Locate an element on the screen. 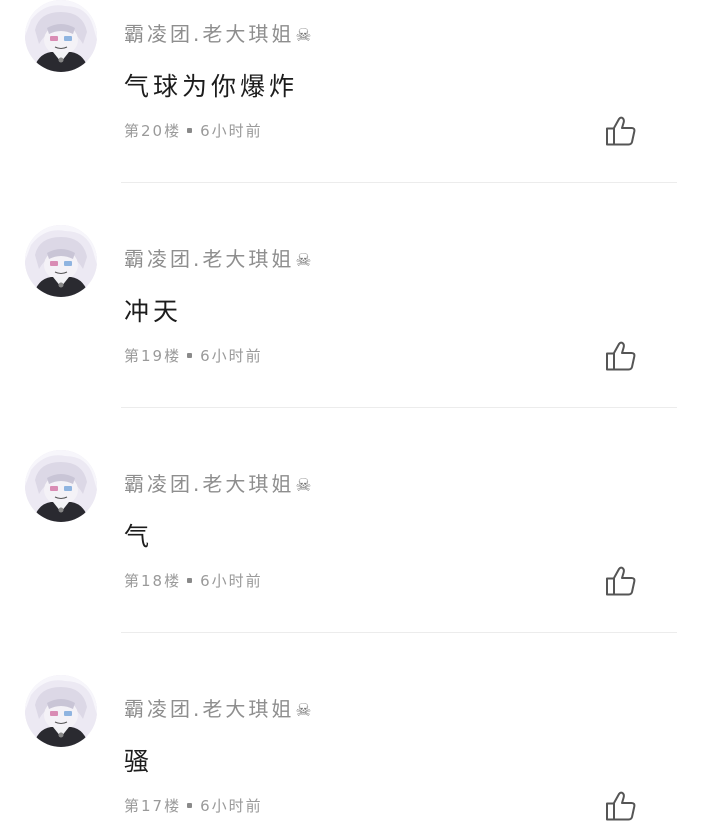 The height and width of the screenshot is (838, 711). floor-number: 第19楼 is located at coordinates (153, 356).